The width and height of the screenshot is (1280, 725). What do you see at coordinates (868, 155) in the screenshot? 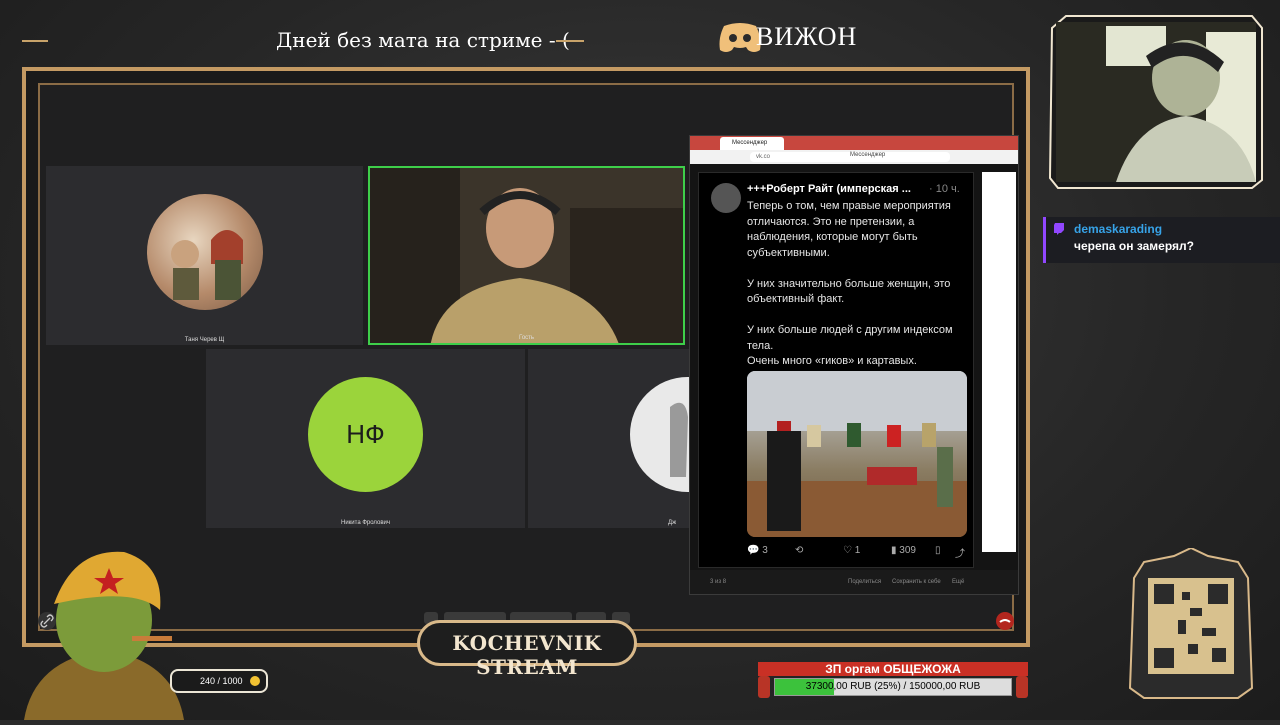
I see `page-title: Мессенджер` at bounding box center [868, 155].